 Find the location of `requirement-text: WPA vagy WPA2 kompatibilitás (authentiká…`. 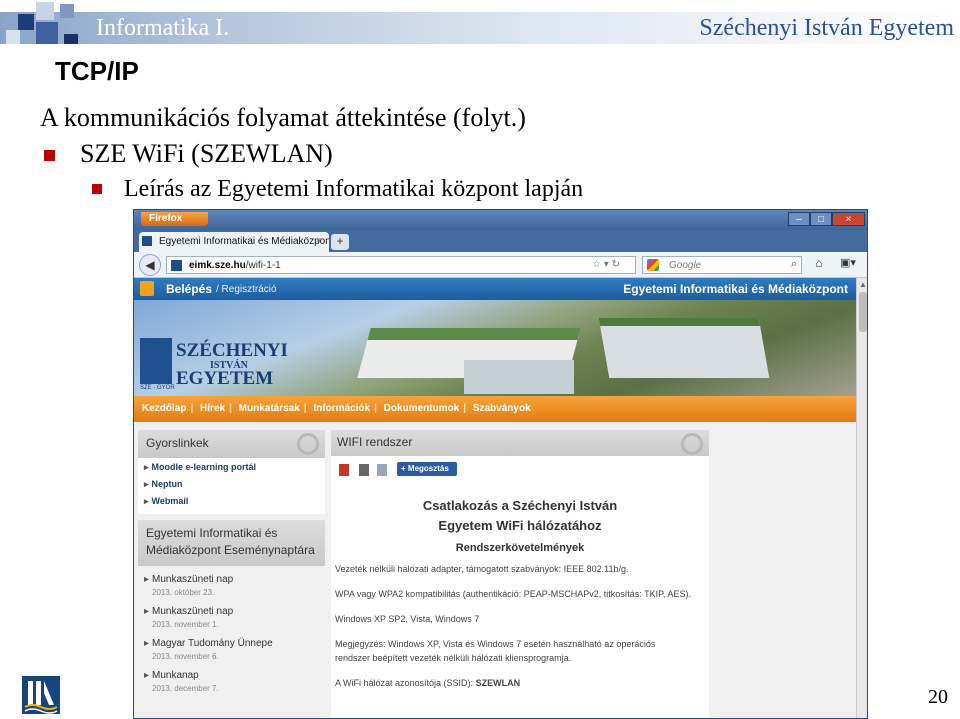

requirement-text: WPA vagy WPA2 kompatibilitás (authentiká… is located at coordinates (513, 594).